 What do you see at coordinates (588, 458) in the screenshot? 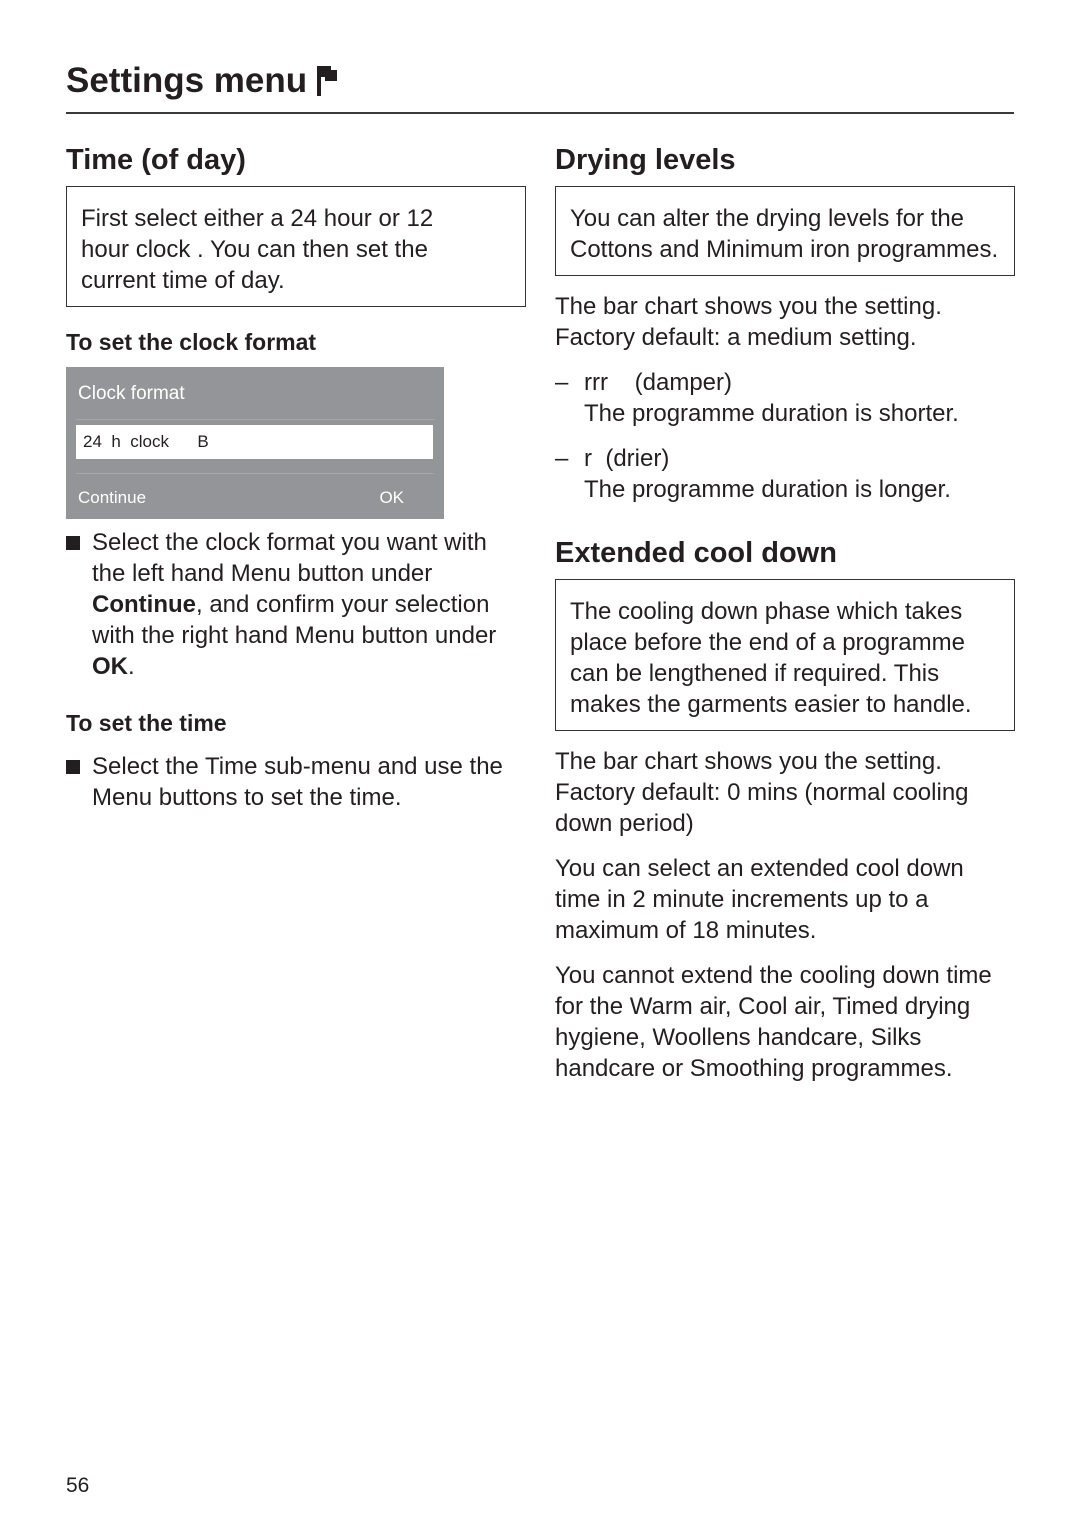
I see `bar-symbol: r` at bounding box center [588, 458].